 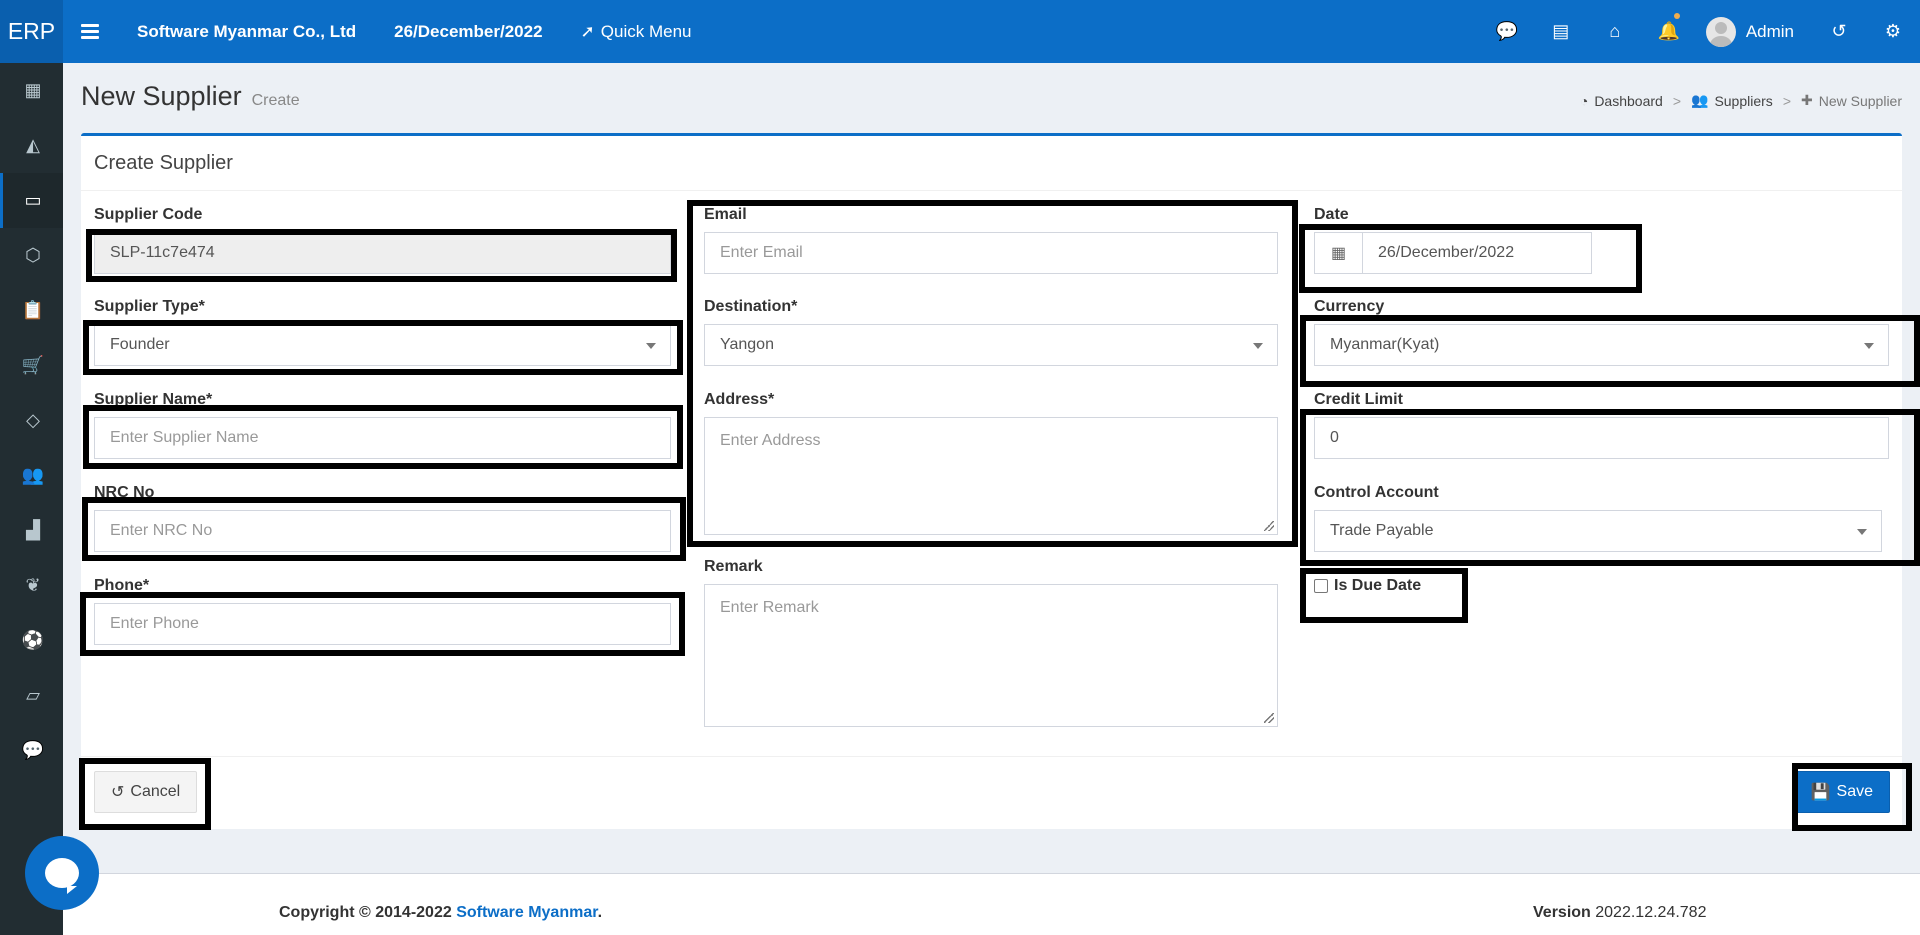 I want to click on version-value: 2022.12.24.782, so click(x=1648, y=912).